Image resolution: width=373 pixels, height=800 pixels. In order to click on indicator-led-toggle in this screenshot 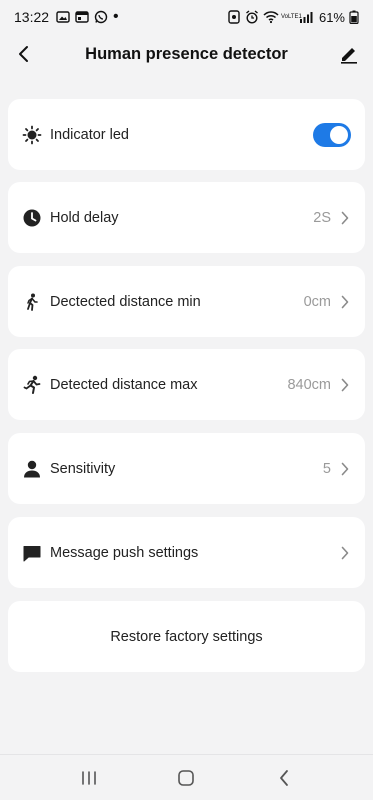, I will do `click(332, 134)`.